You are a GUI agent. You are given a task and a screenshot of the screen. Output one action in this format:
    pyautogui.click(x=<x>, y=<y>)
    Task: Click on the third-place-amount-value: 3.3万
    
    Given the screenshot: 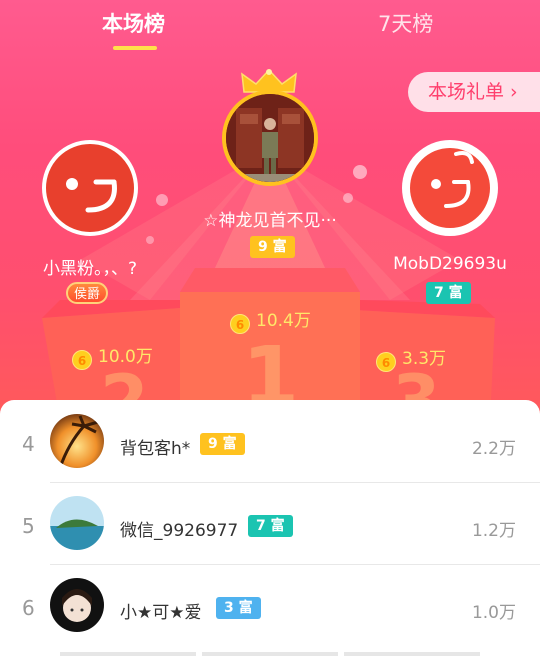 What is the action you would take?
    pyautogui.click(x=424, y=359)
    